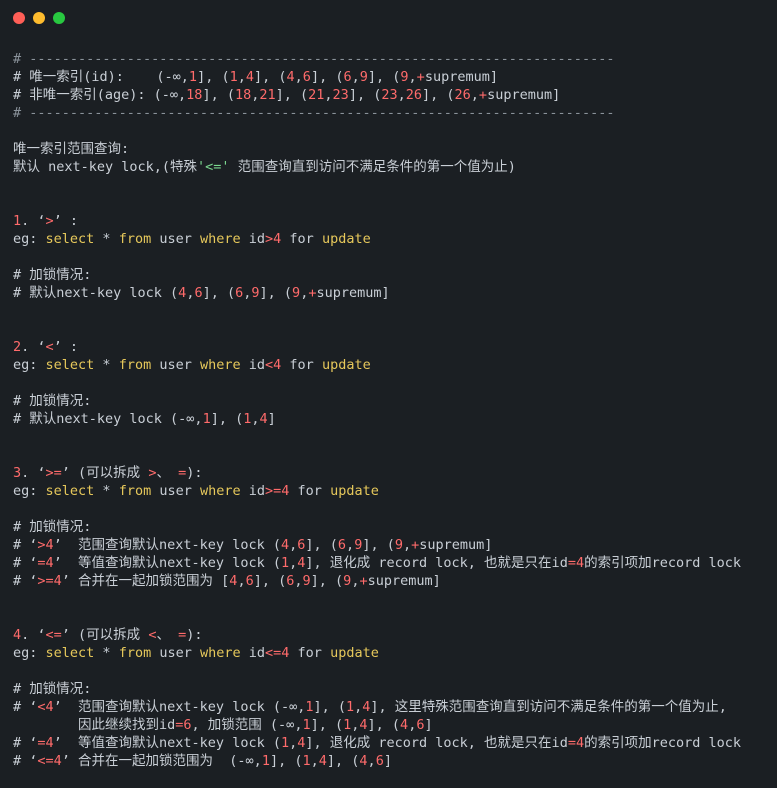 The width and height of the screenshot is (777, 788). I want to click on close-button, so click(19, 18).